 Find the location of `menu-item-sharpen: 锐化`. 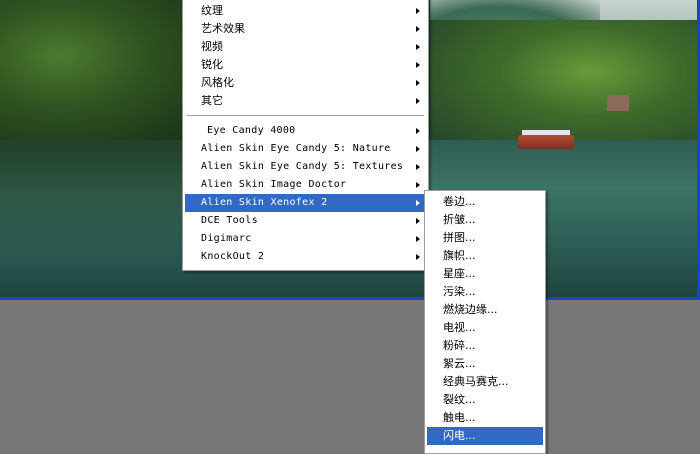

menu-item-sharpen: 锐化 is located at coordinates (305, 65).